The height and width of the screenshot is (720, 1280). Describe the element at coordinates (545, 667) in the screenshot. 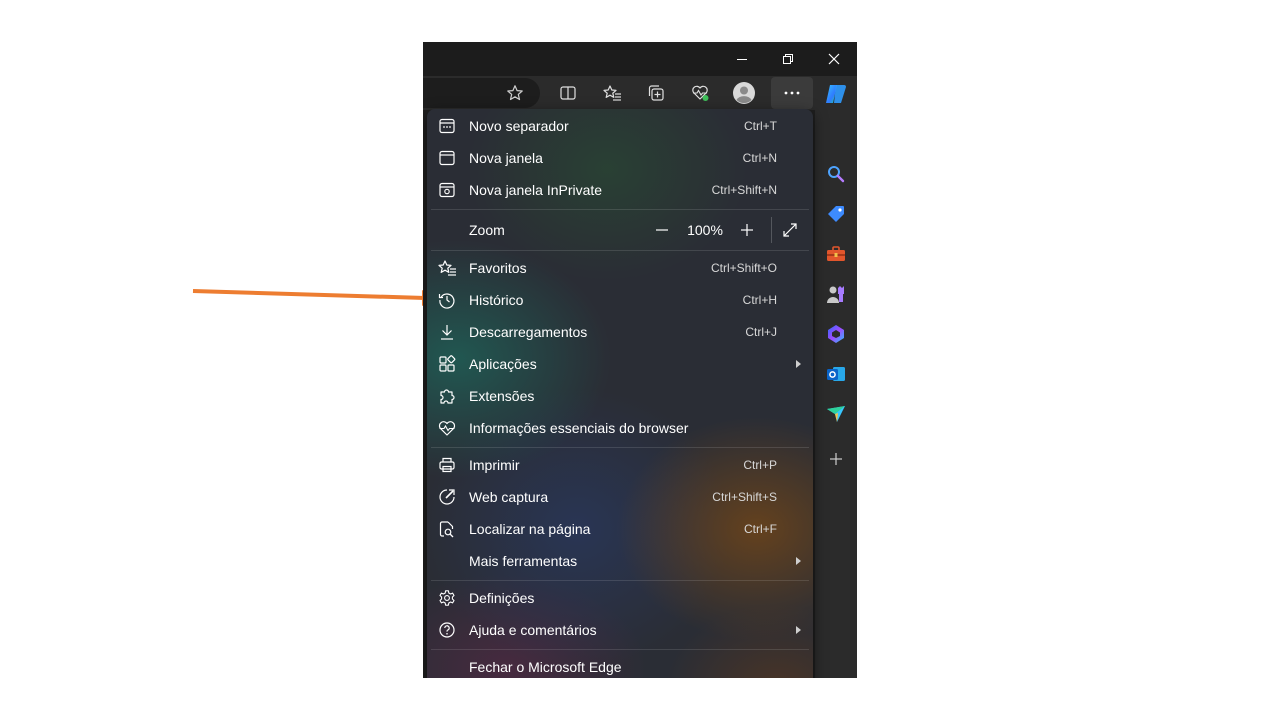

I see `menu-label: Fechar o Microsoft Edge` at that location.